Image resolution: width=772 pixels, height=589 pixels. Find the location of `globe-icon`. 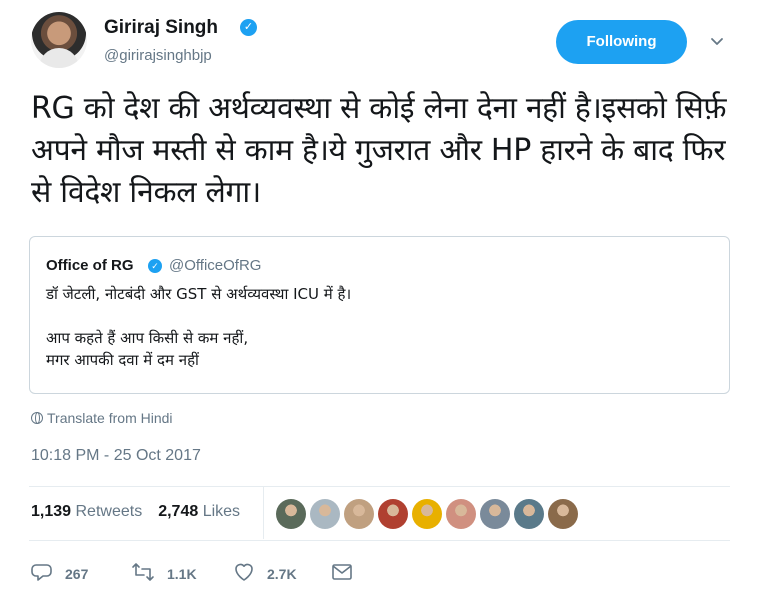

globe-icon is located at coordinates (37, 418).